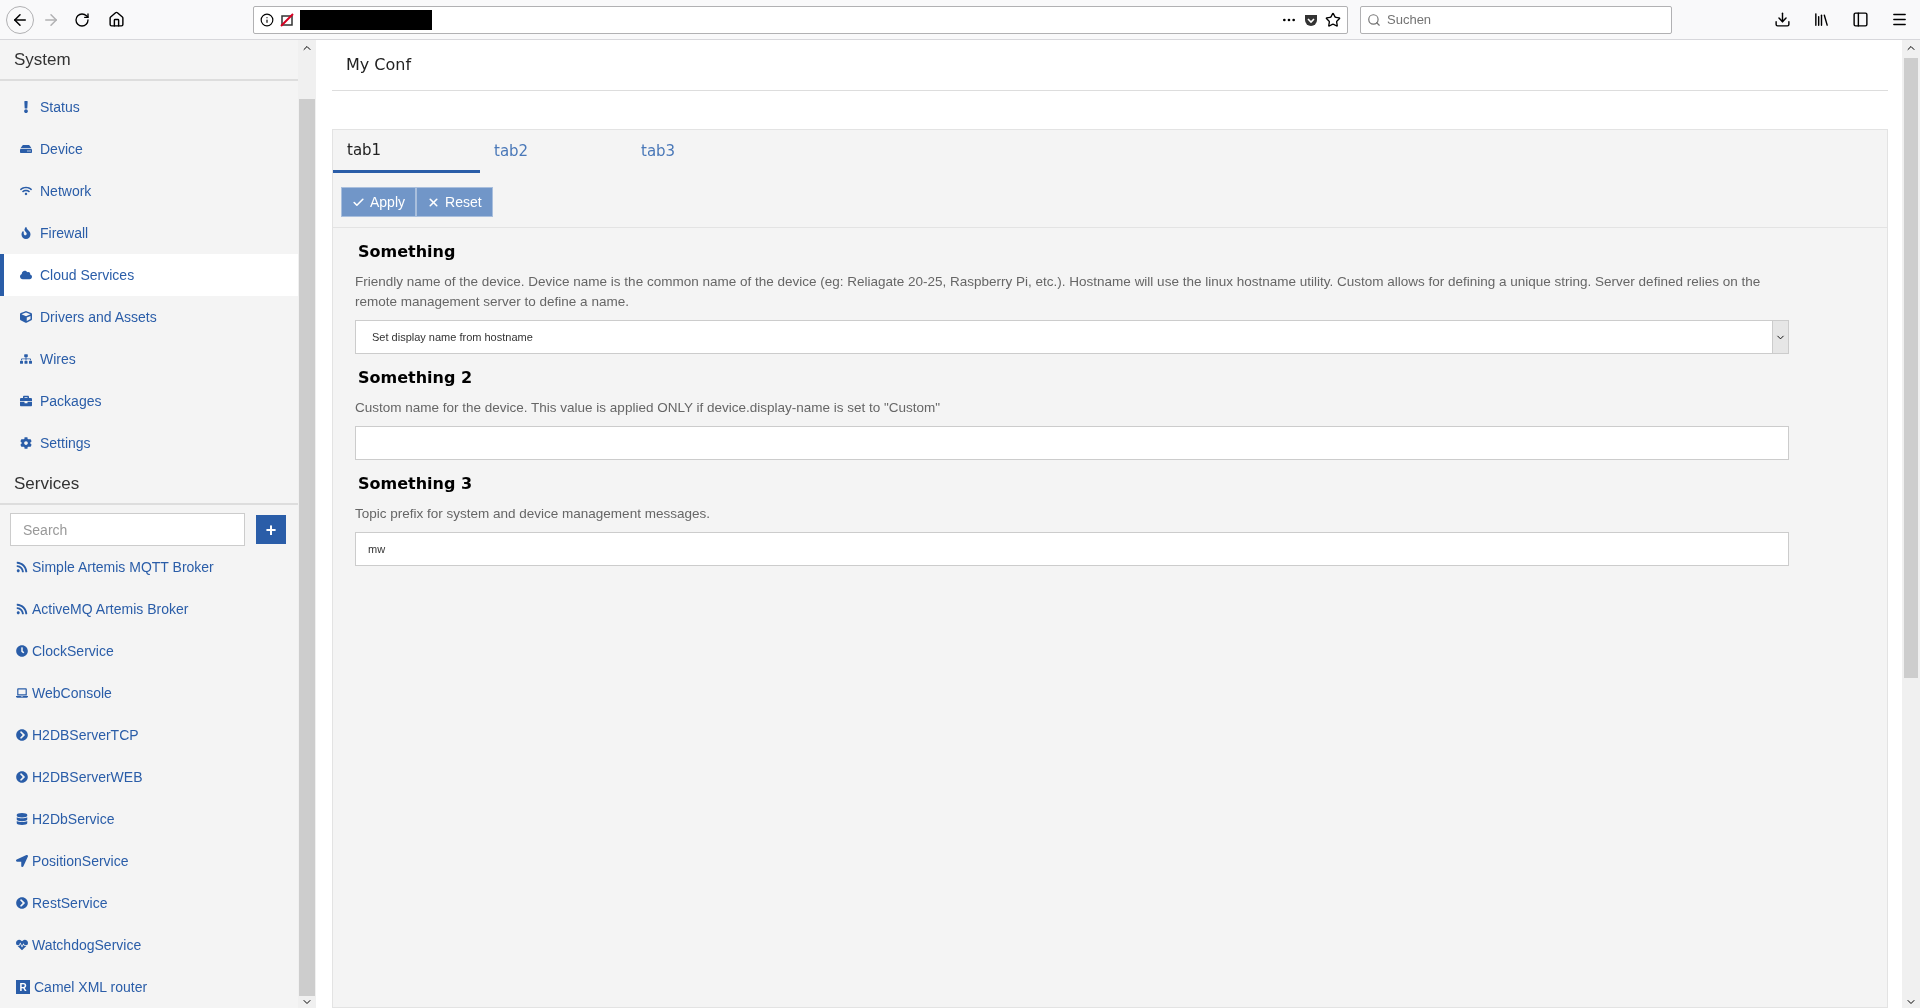 The image size is (1920, 1008). Describe the element at coordinates (22, 861) in the screenshot. I see `location-arrow-icon` at that location.